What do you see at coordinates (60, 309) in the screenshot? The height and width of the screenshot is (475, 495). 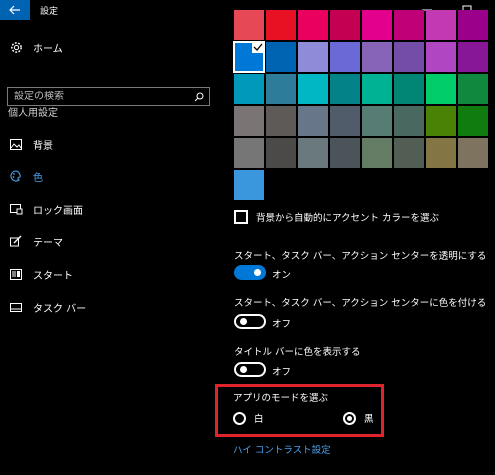 I see `sidebar-item-label: タスク バー` at bounding box center [60, 309].